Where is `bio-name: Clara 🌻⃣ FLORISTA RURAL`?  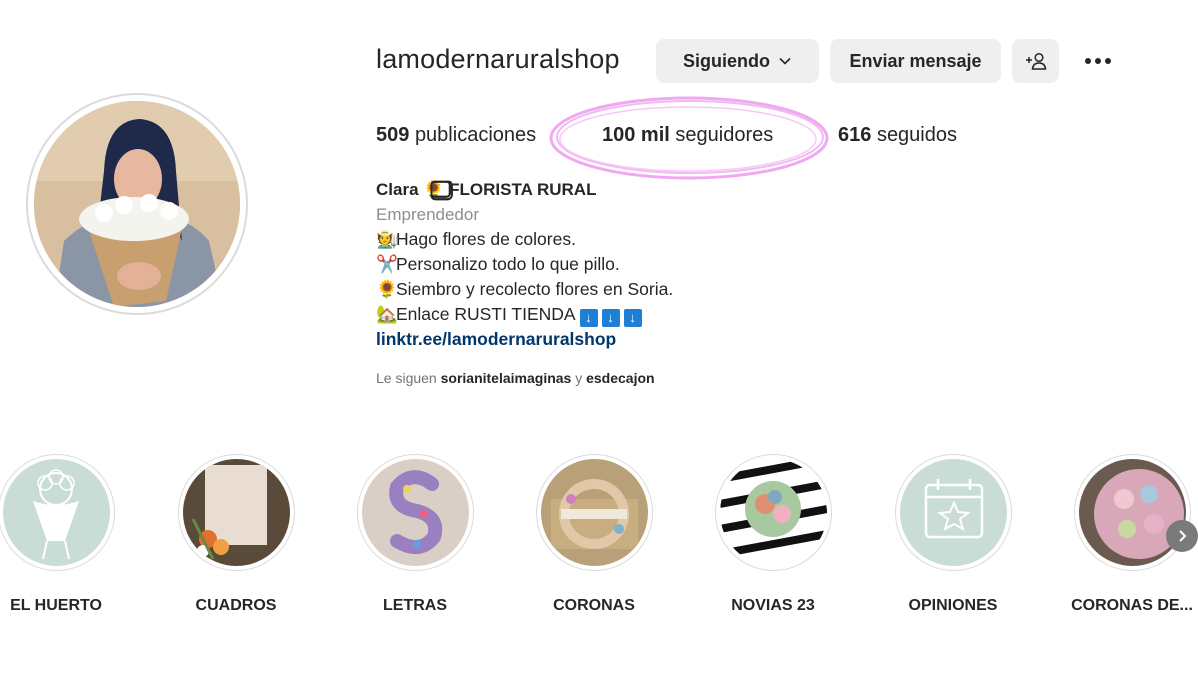 bio-name: Clara 🌻⃣ FLORISTA RURAL is located at coordinates (486, 189).